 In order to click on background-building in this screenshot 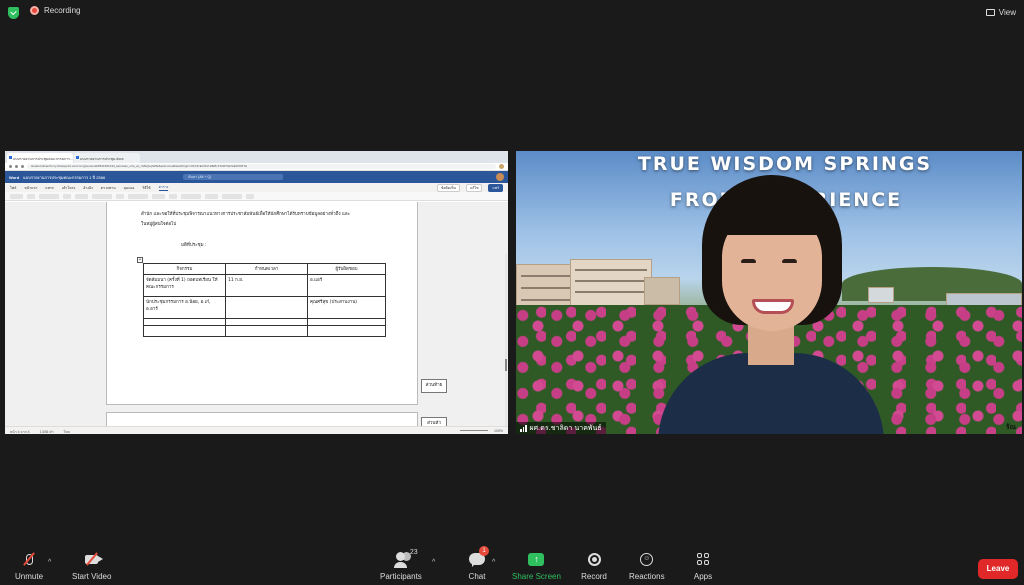, I will do `click(881, 295)`.